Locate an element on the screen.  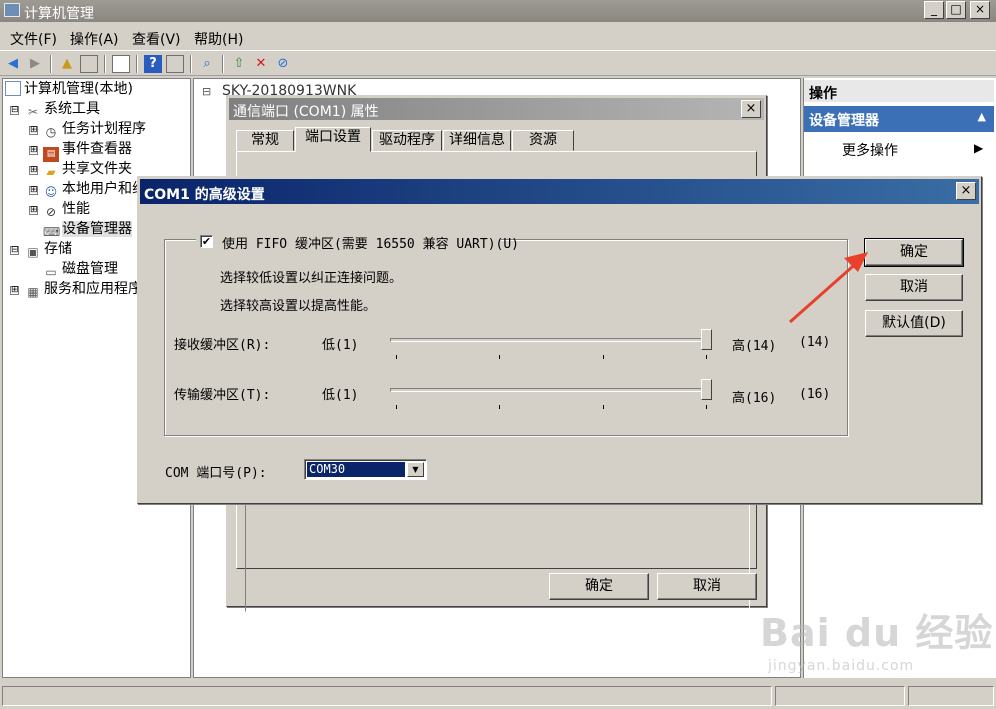
show-action-pane-icon is located at coordinates (175, 64).